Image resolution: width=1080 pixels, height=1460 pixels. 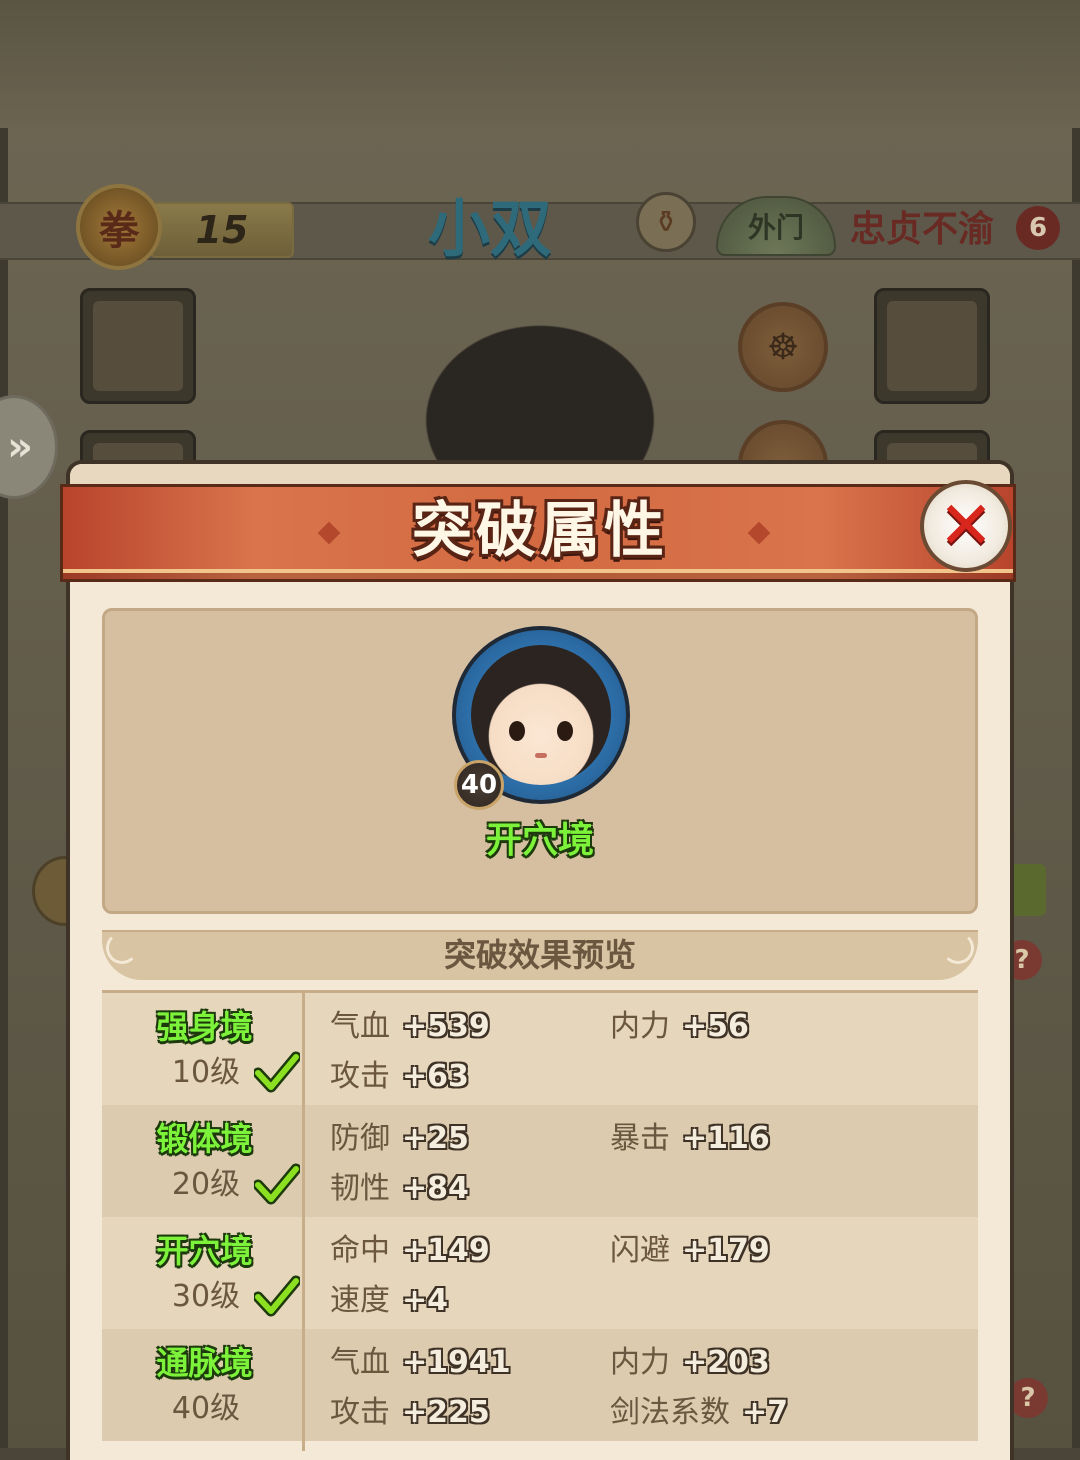 I want to click on hero-name: 小双, so click(x=489, y=228).